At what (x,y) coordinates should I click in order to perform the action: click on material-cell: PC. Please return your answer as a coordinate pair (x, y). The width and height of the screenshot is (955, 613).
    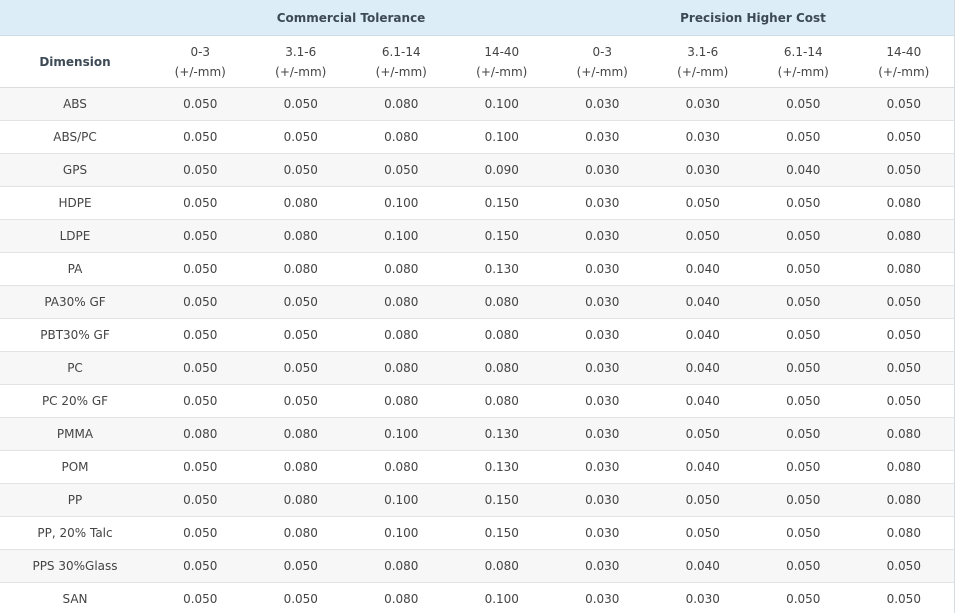
    Looking at the image, I should click on (75, 368).